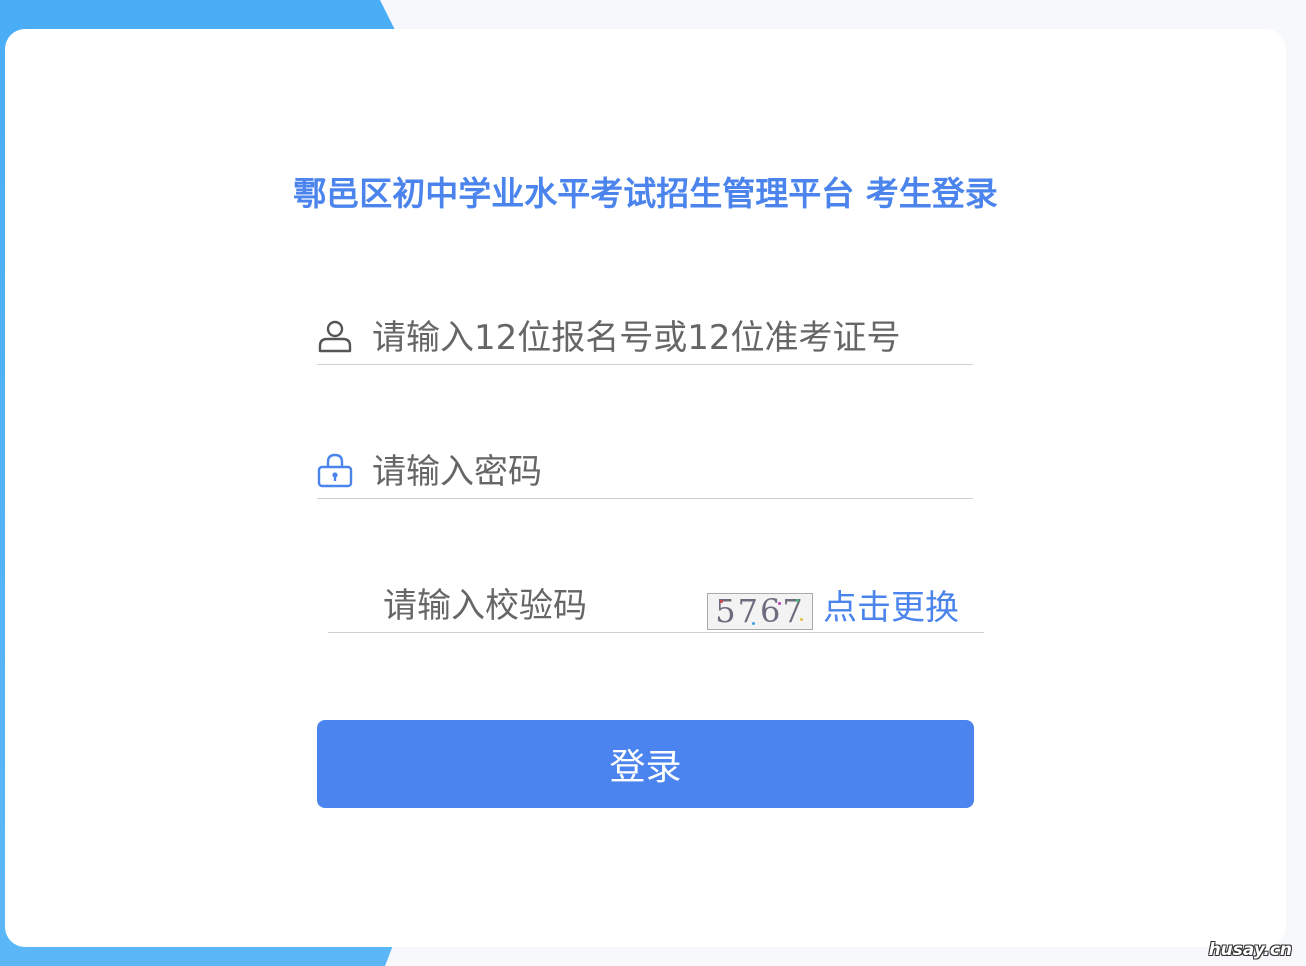 Image resolution: width=1306 pixels, height=966 pixels. I want to click on user-icon, so click(335, 336).